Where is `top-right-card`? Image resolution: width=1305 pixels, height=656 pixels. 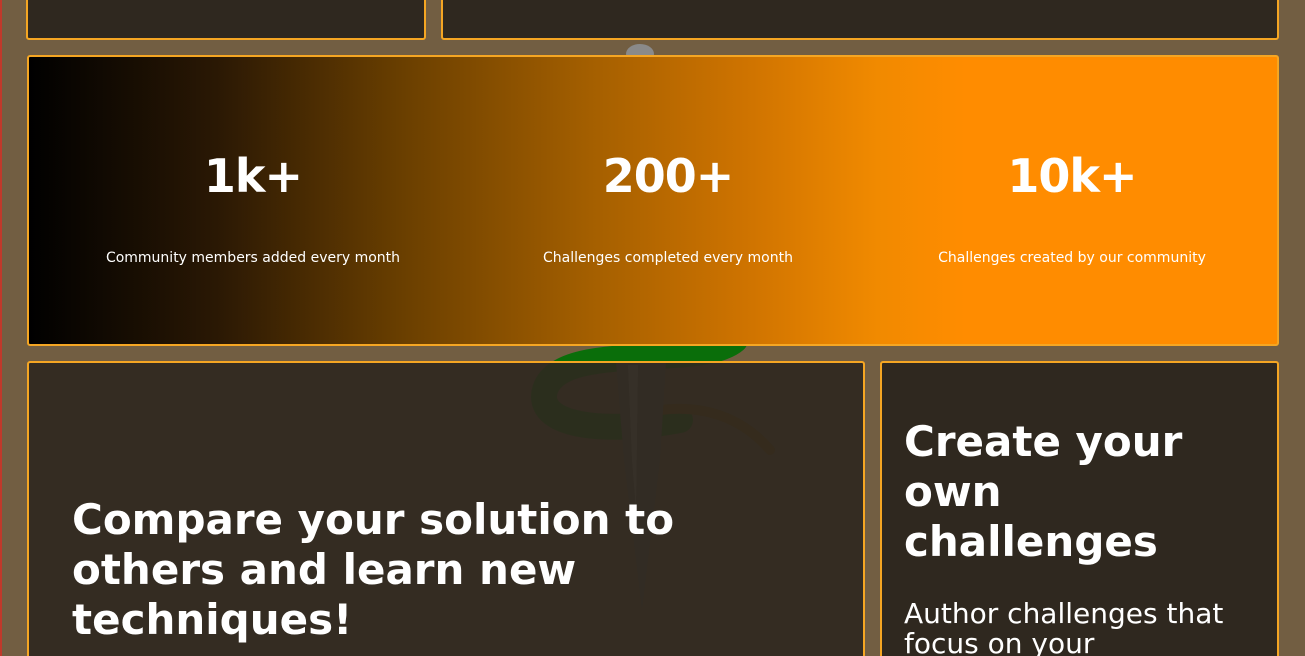
top-right-card is located at coordinates (860, 20).